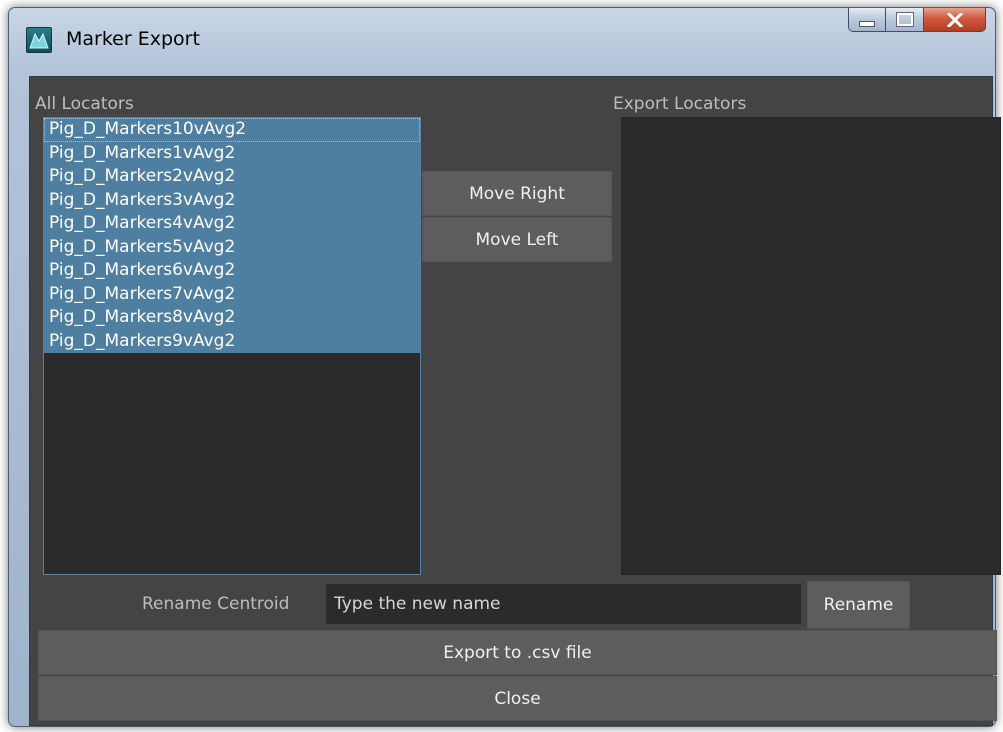 This screenshot has width=1003, height=732. I want to click on list-item: Pig_D_Markers10vAvg2, so click(232, 130).